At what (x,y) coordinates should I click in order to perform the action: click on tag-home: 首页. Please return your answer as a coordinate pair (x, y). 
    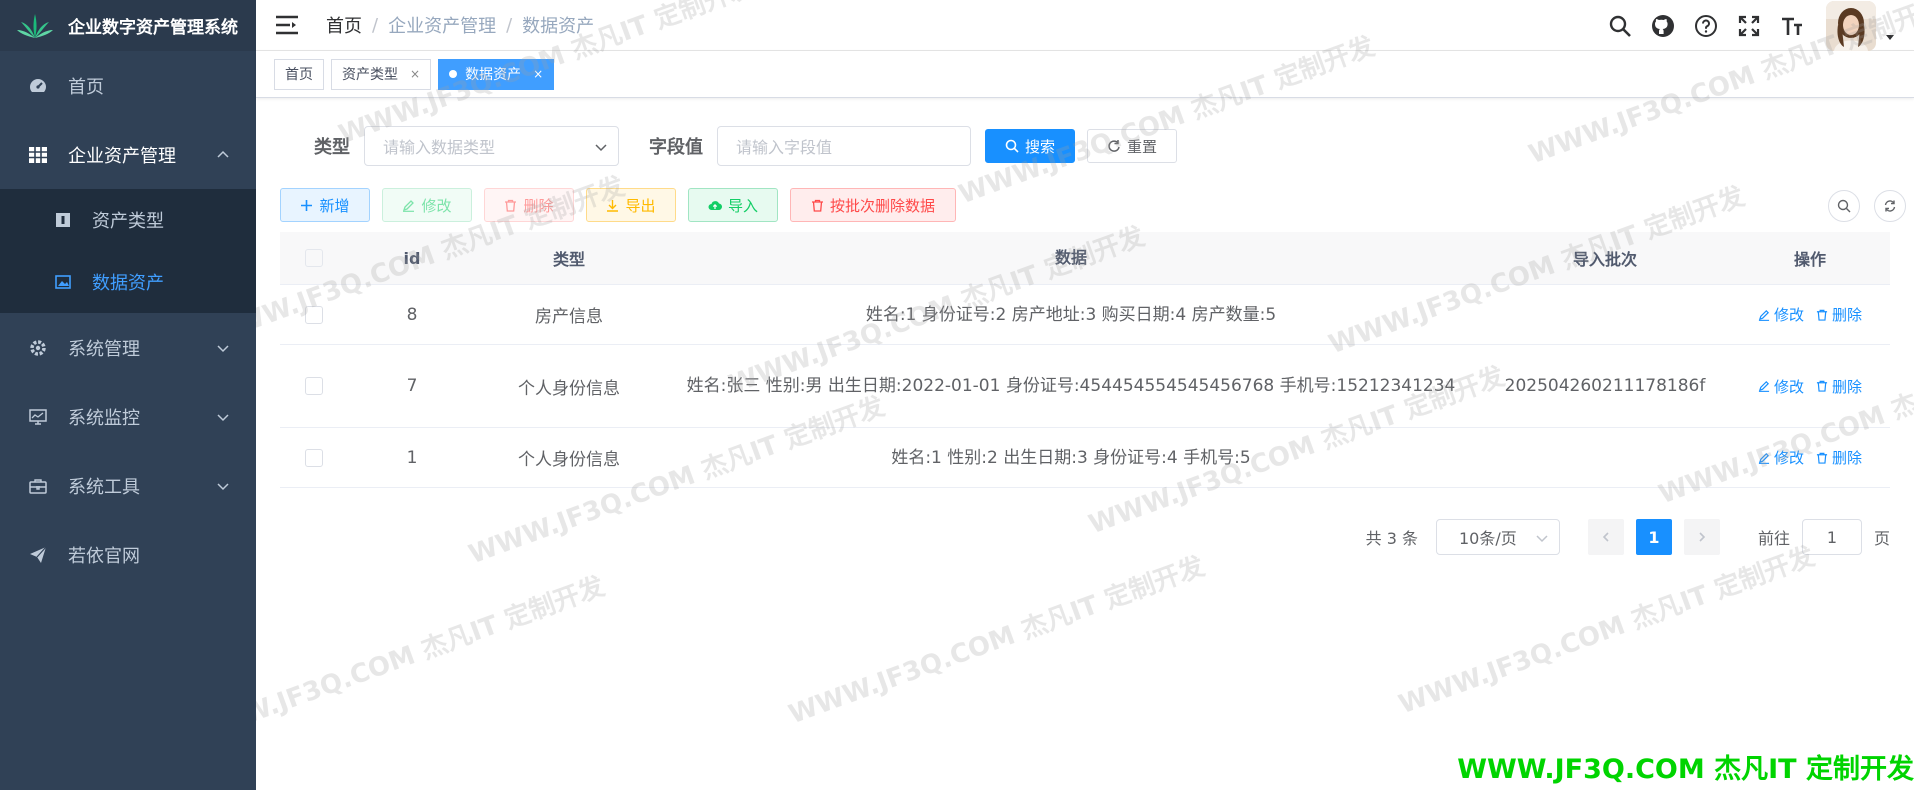
    Looking at the image, I should click on (299, 74).